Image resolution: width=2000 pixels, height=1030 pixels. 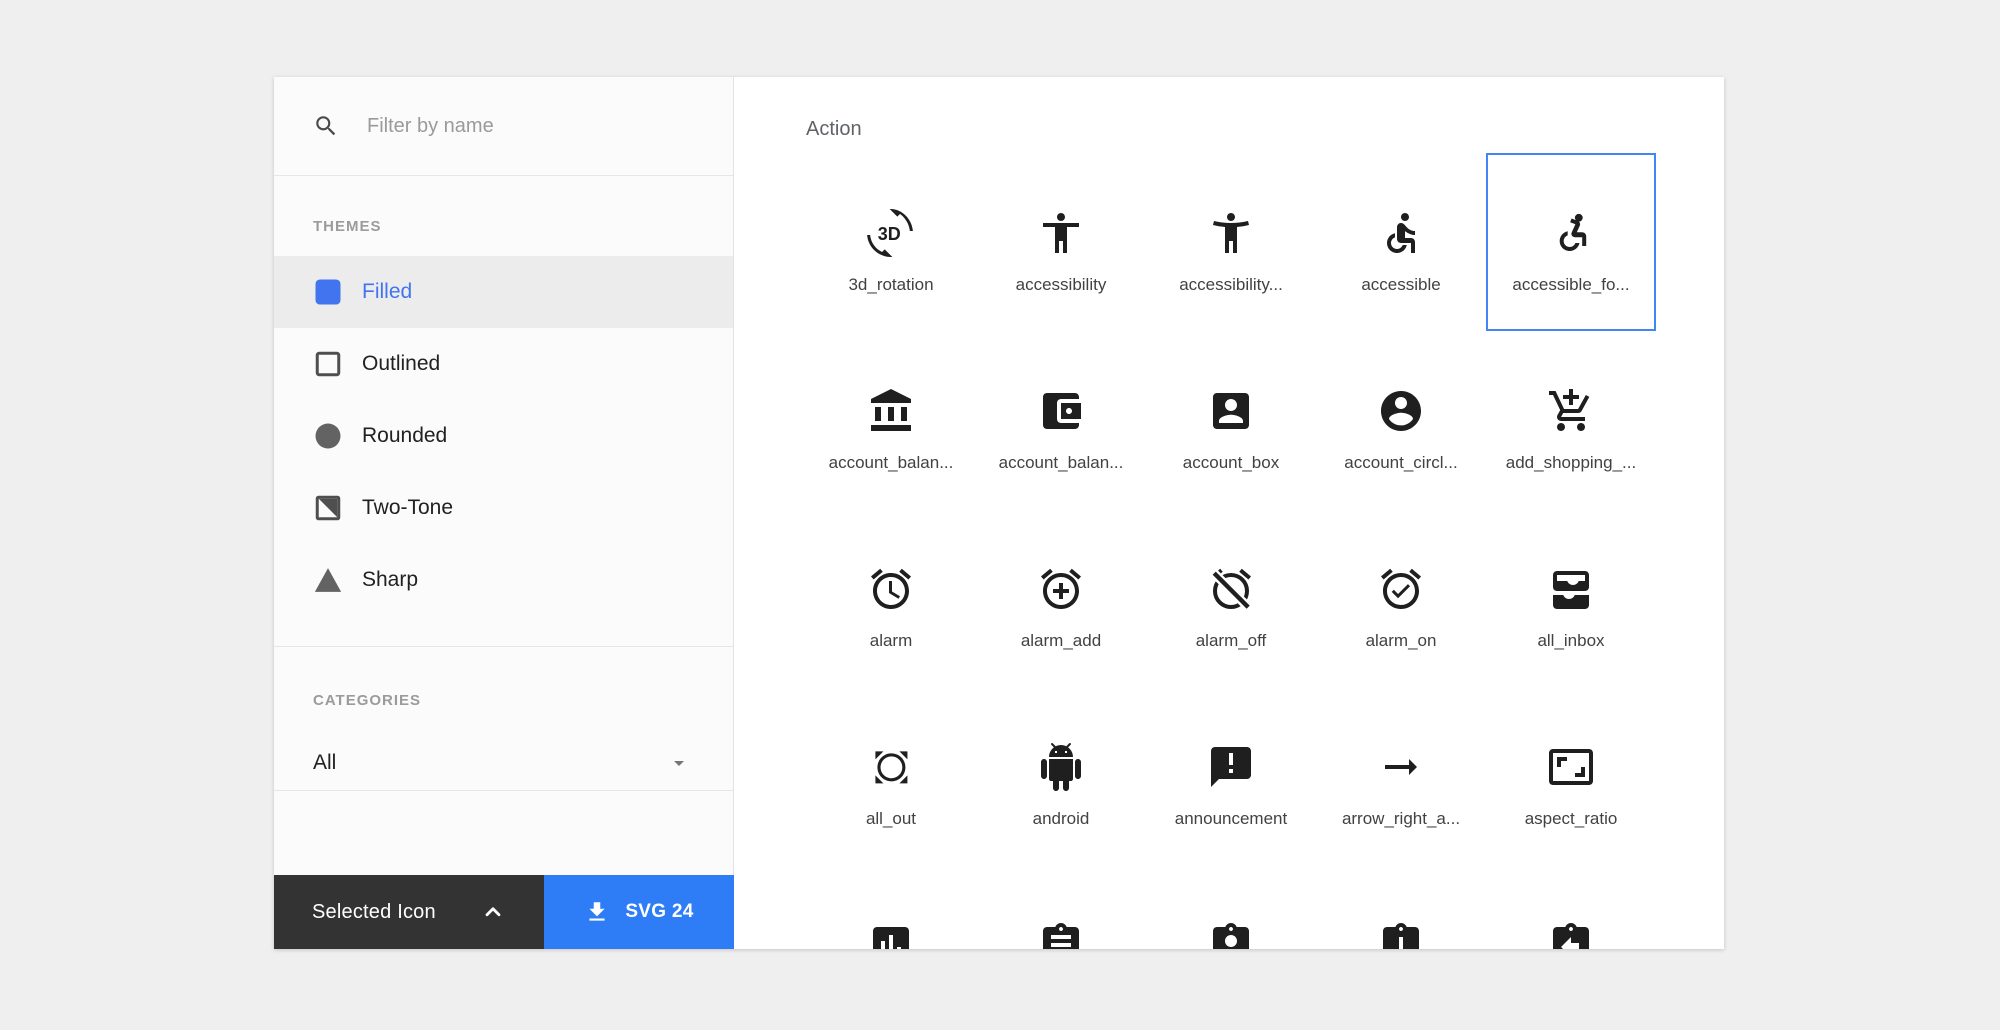 I want to click on icon-label: accessible, so click(x=1401, y=284).